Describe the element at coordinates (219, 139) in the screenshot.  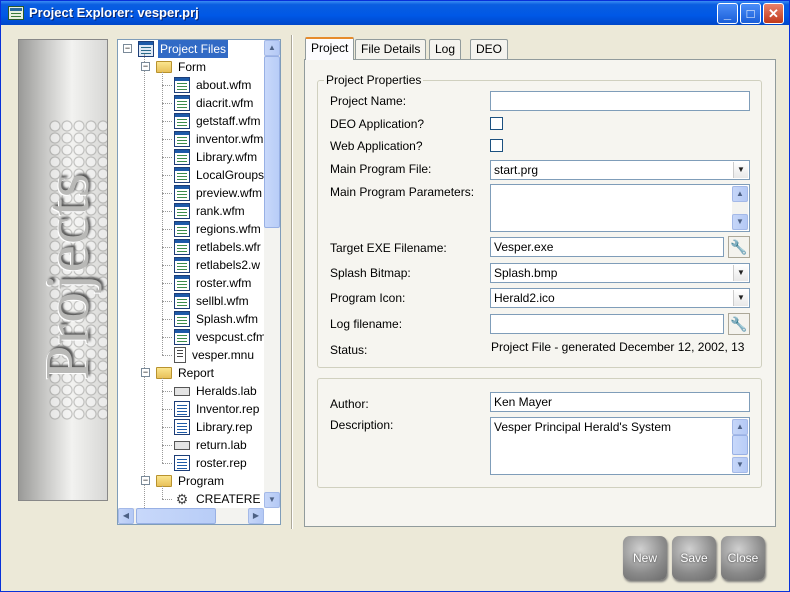
I see `tree-file-item: inventor.wfm` at that location.